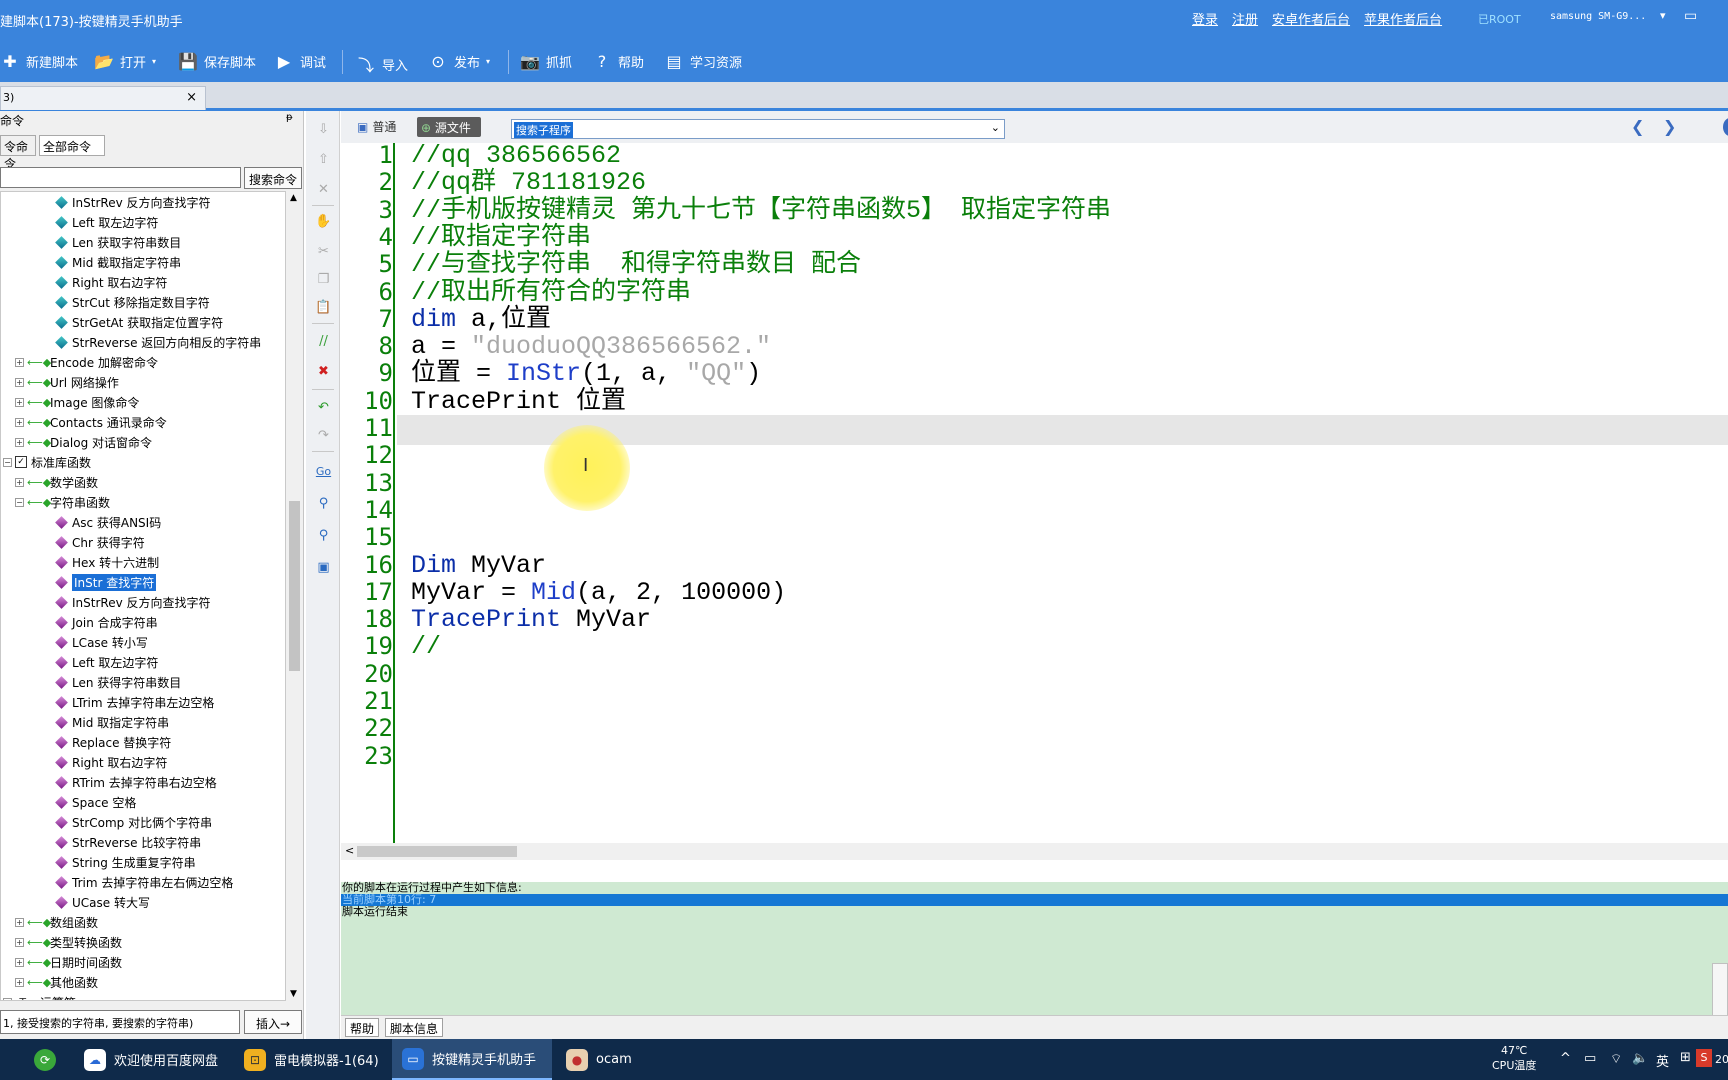  What do you see at coordinates (323, 567) in the screenshot?
I see `properties-icon: ▣` at bounding box center [323, 567].